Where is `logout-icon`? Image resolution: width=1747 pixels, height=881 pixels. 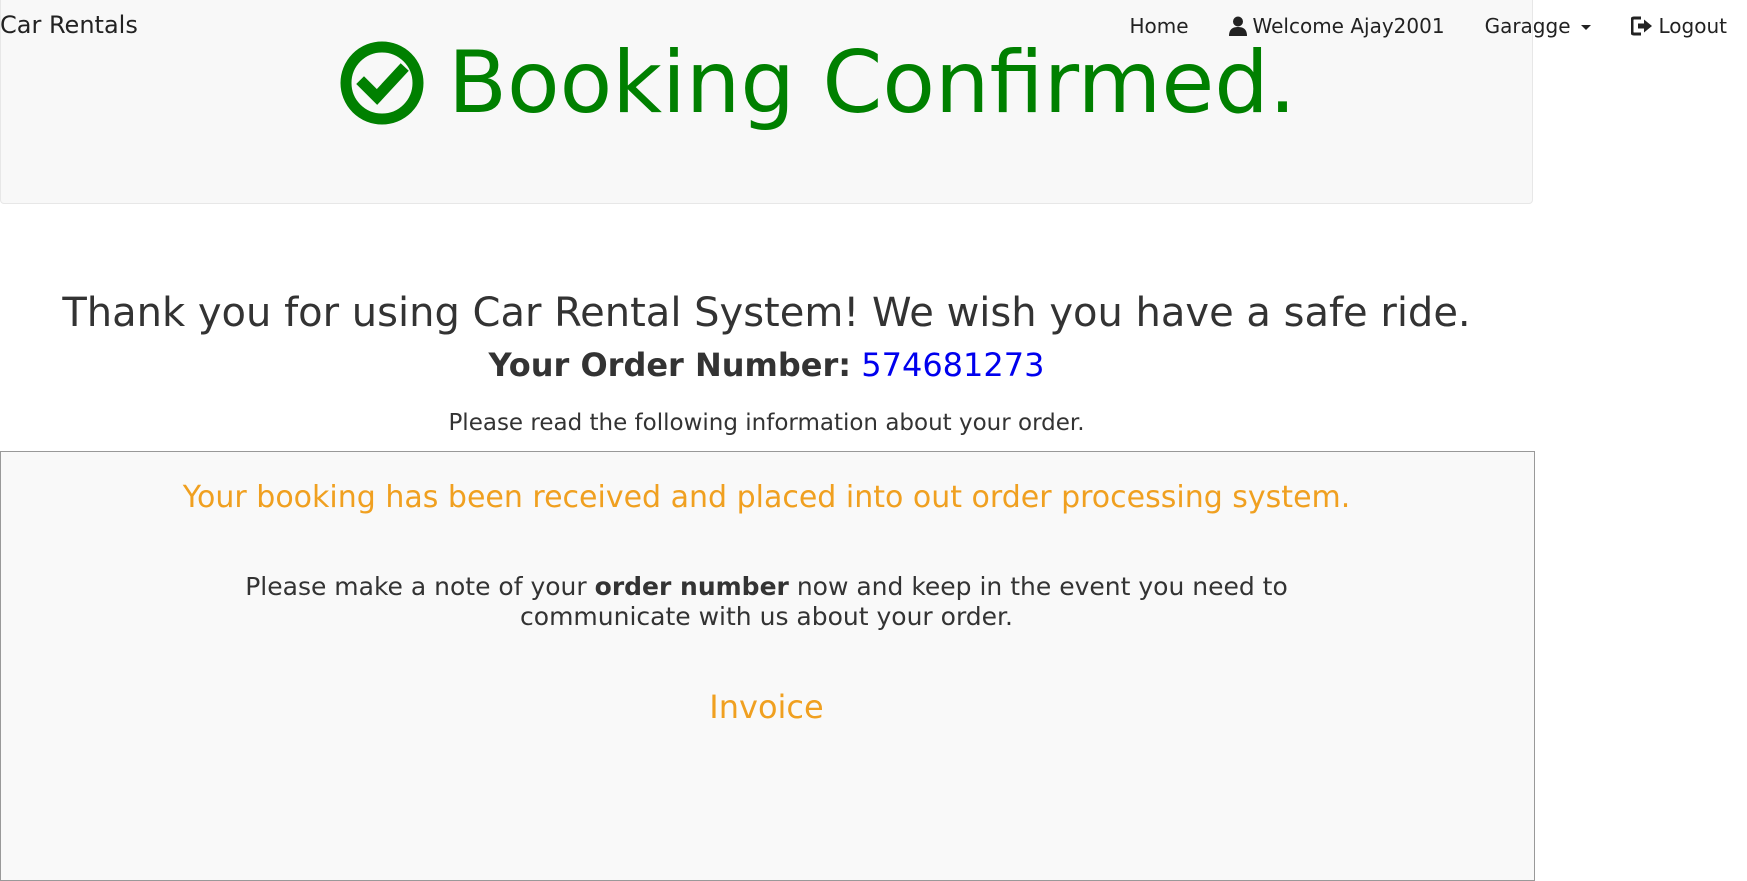
logout-icon is located at coordinates (1641, 26).